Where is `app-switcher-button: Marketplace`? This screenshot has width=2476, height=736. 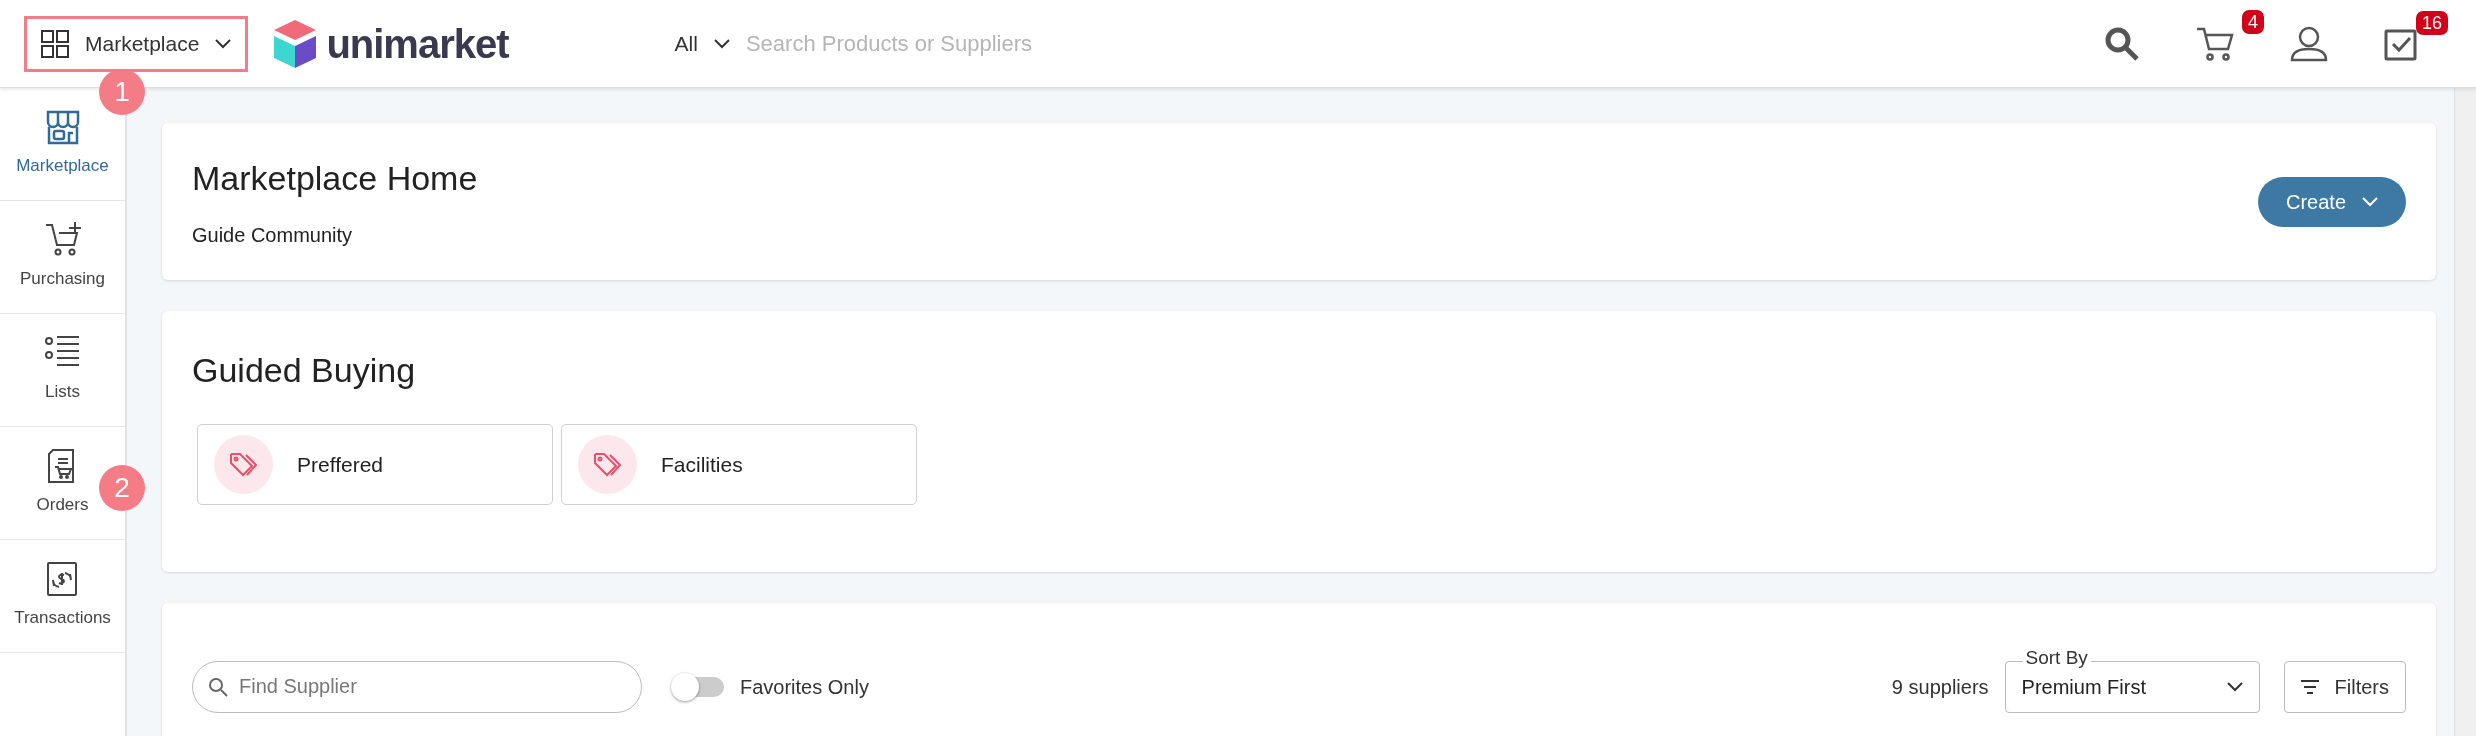
app-switcher-button: Marketplace is located at coordinates (136, 43).